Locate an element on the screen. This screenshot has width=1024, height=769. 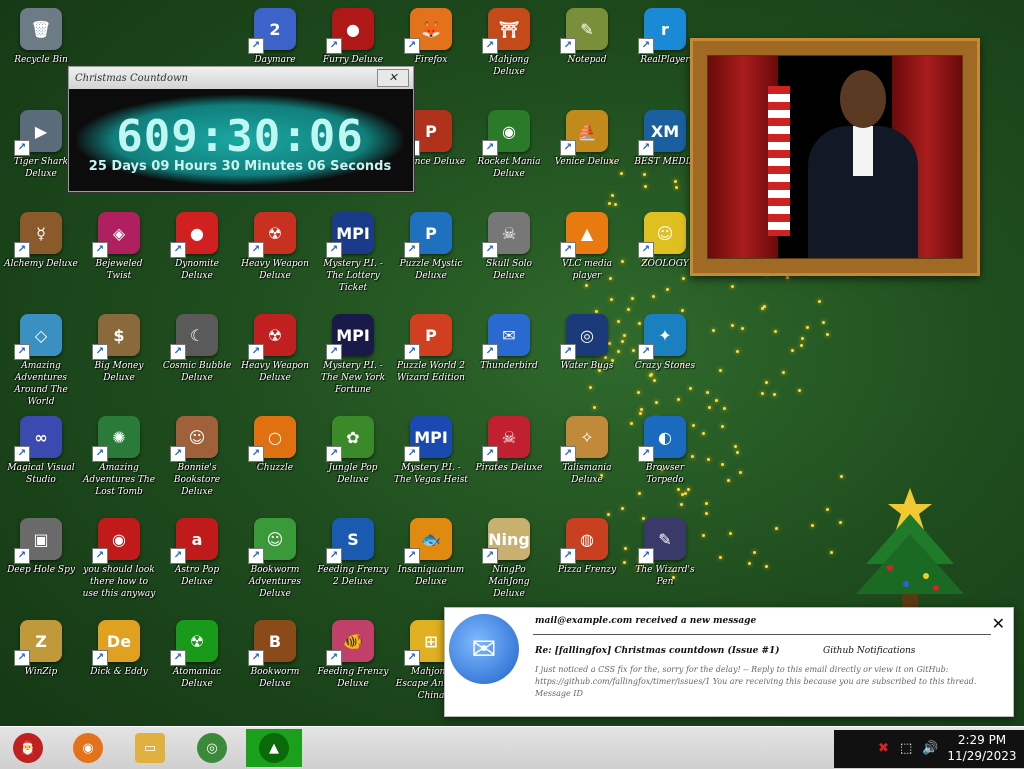
desktop-icon: $ ↗ Big Money Deluxe is located at coordinates (119, 358).